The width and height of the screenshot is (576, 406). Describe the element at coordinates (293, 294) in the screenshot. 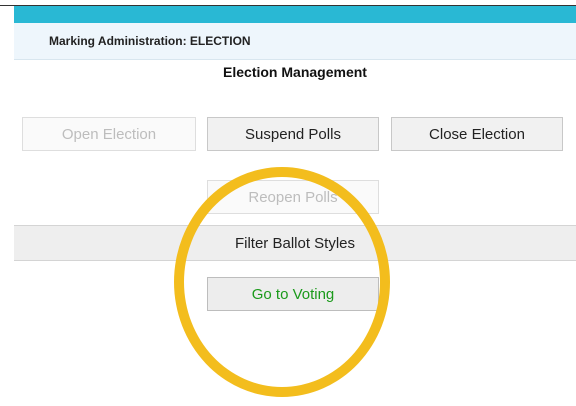

I see `go-to-voting-button: Go to Voting` at that location.